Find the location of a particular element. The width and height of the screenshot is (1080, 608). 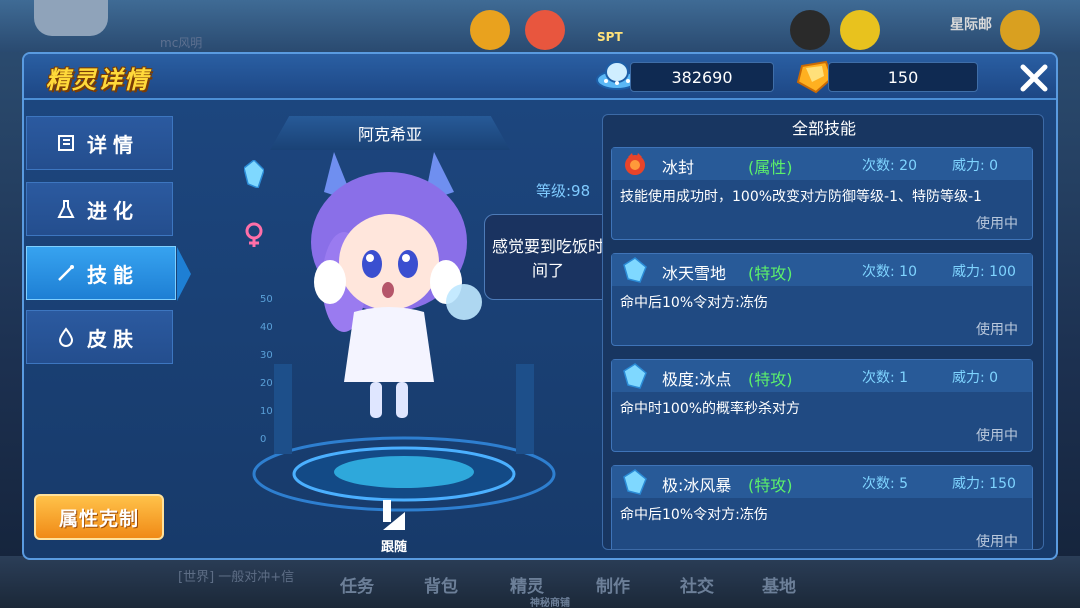

background-nav-label: 背包 is located at coordinates (441, 587).